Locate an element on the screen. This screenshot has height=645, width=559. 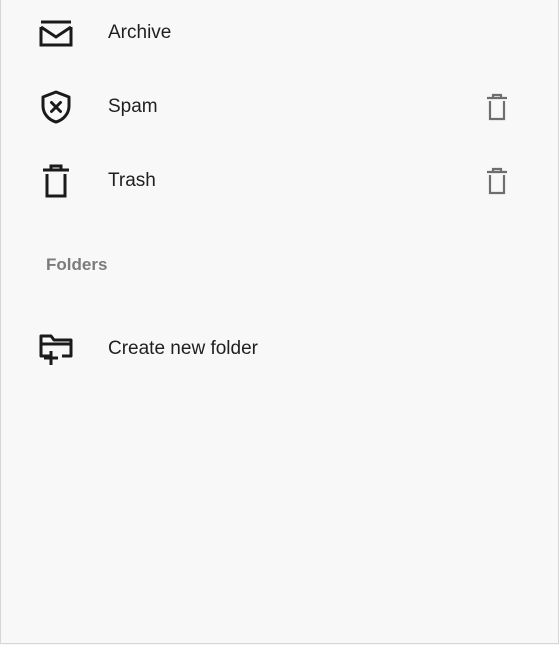
menu-item-label: Archive is located at coordinates (140, 32).